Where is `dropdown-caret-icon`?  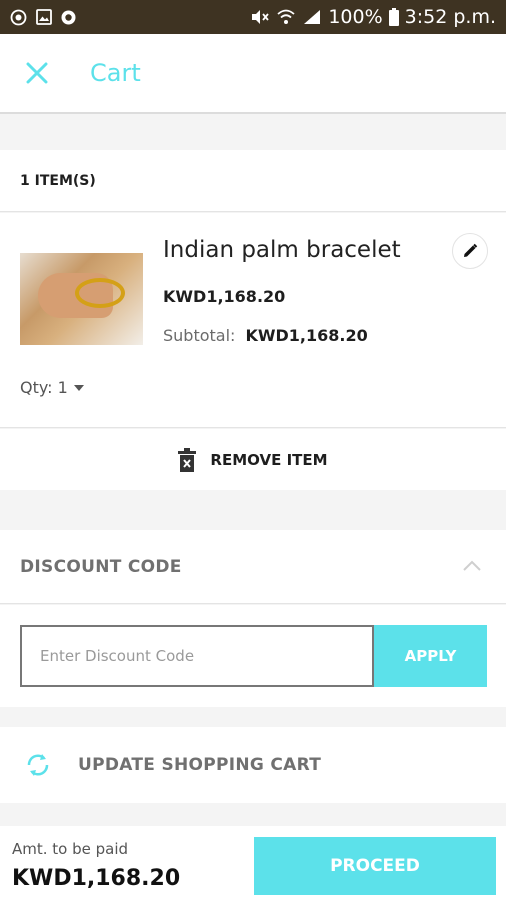 dropdown-caret-icon is located at coordinates (78, 387).